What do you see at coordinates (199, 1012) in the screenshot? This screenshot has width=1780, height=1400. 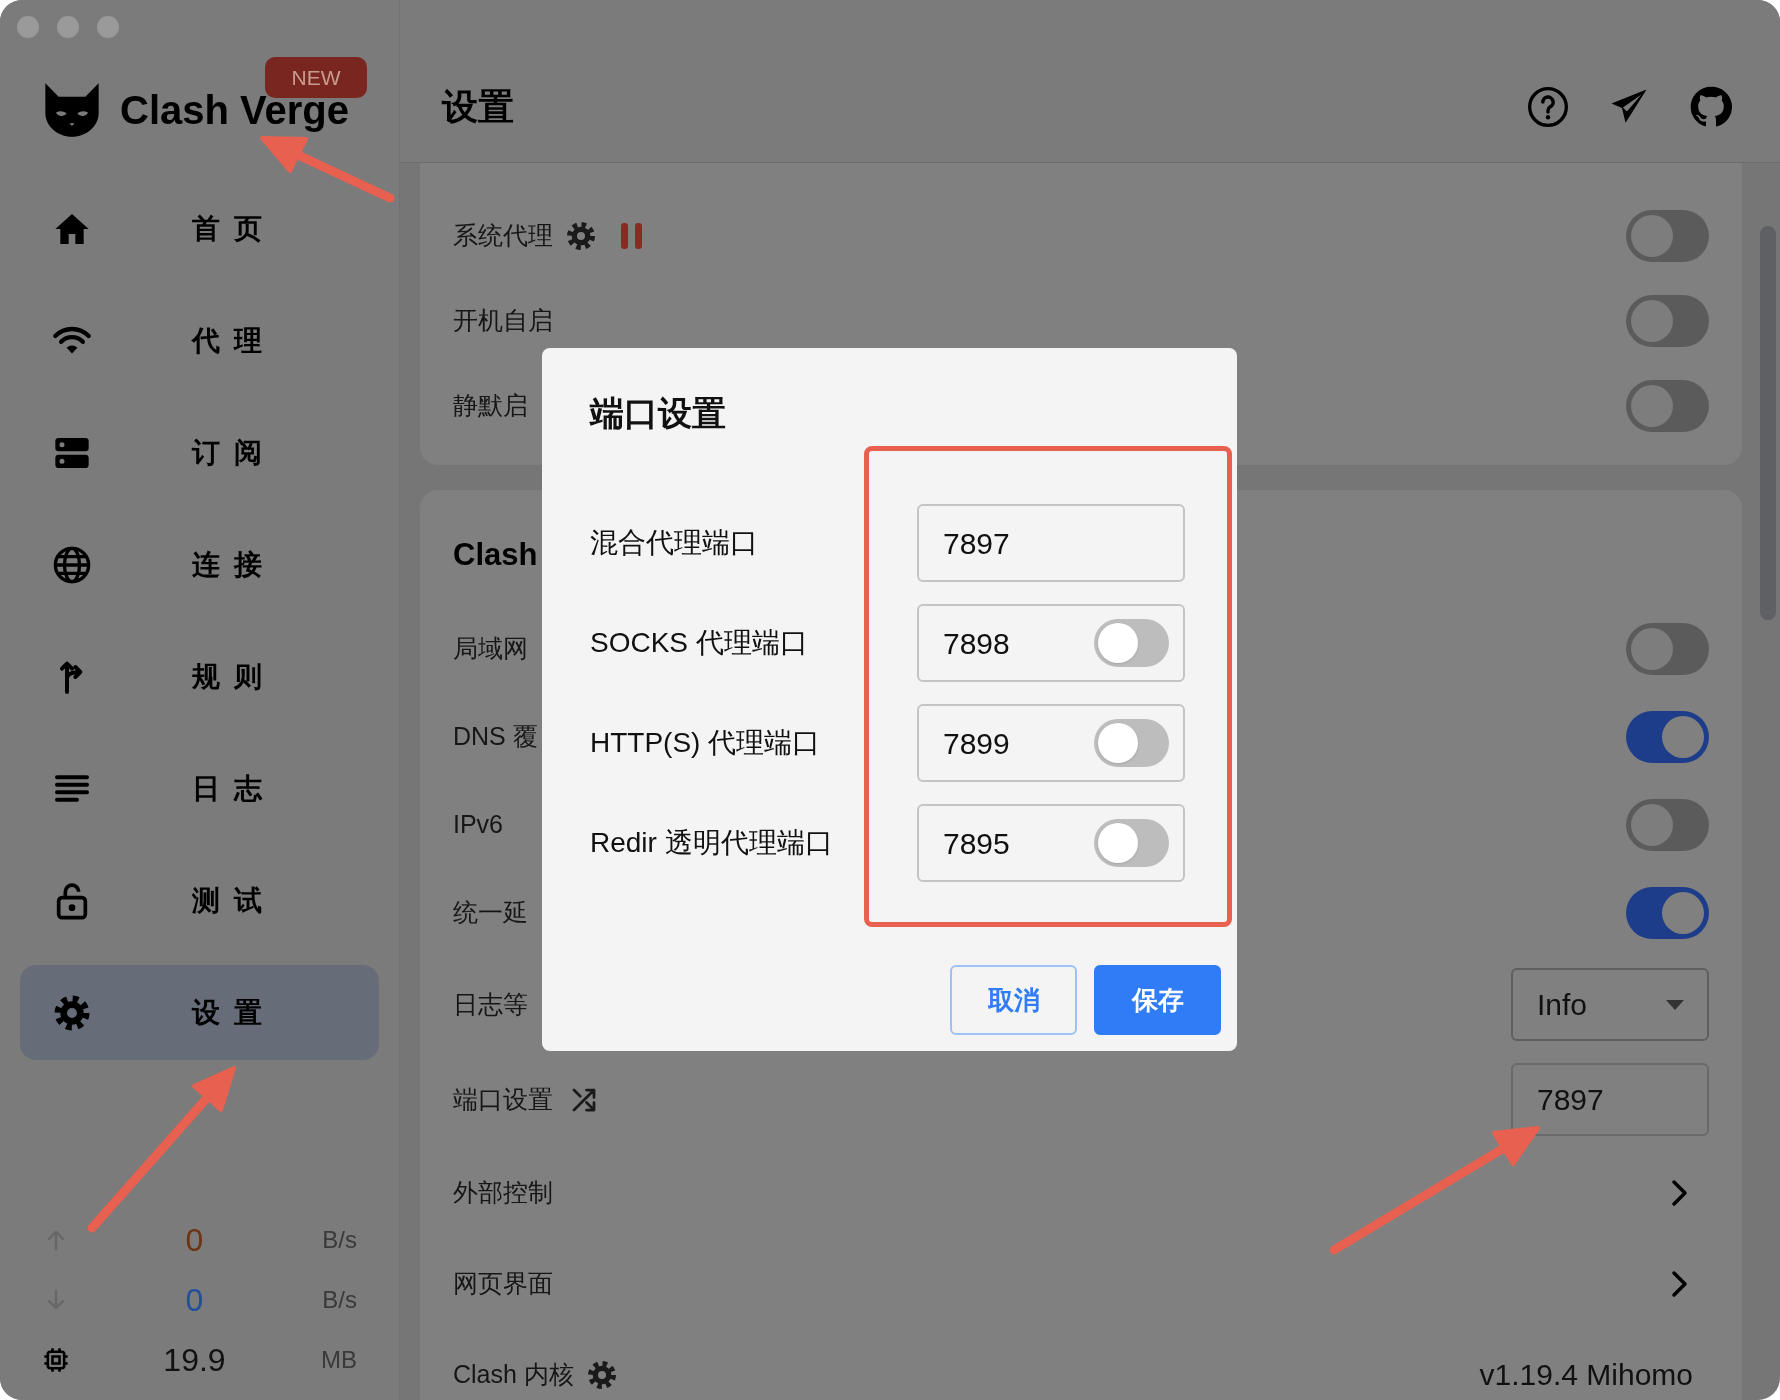 I see `nav-item: 设置` at bounding box center [199, 1012].